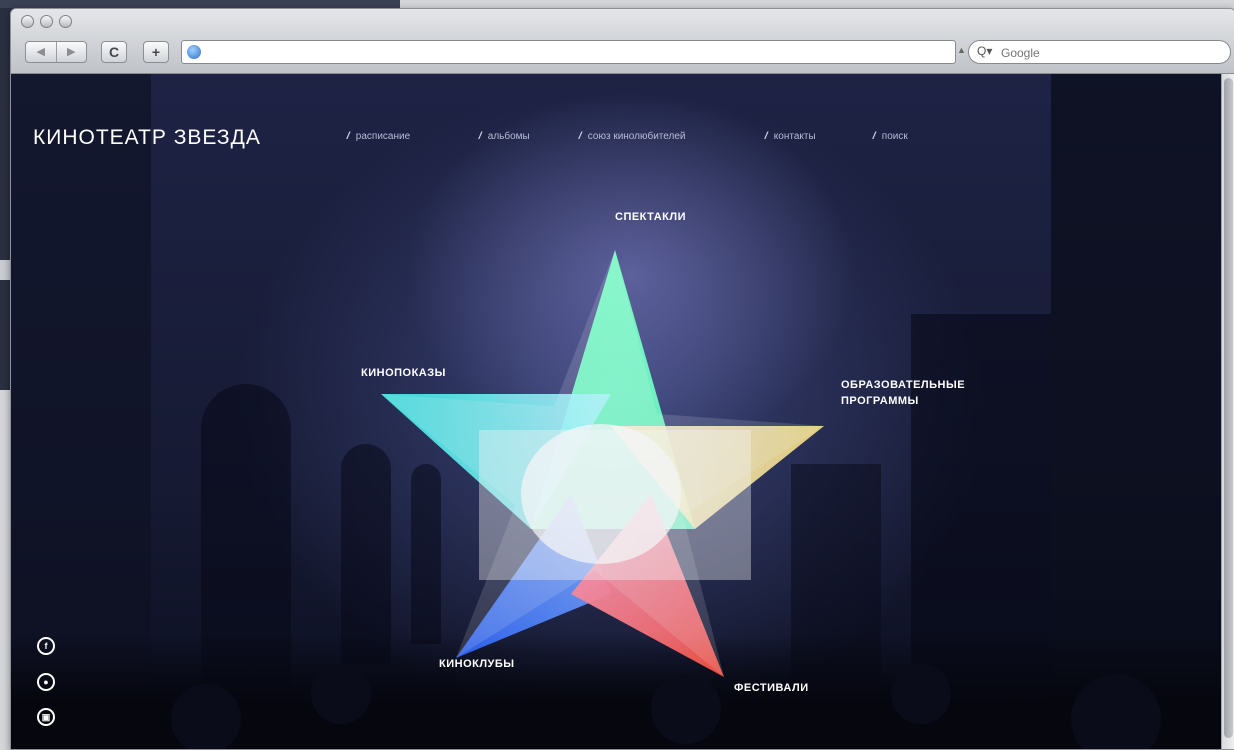 This screenshot has height=750, width=1234. Describe the element at coordinates (46, 717) in the screenshot. I see `instagram-icon: ▣` at that location.